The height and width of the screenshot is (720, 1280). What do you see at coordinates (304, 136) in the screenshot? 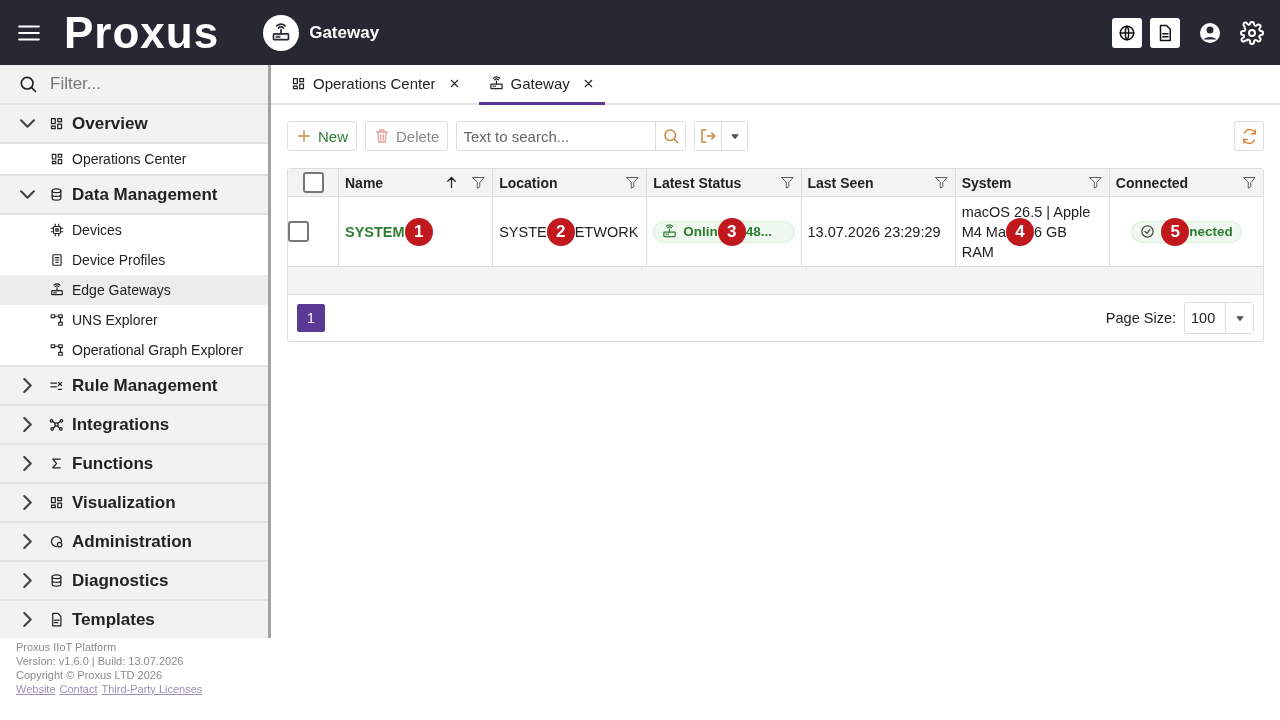
I see `plus-icon` at bounding box center [304, 136].